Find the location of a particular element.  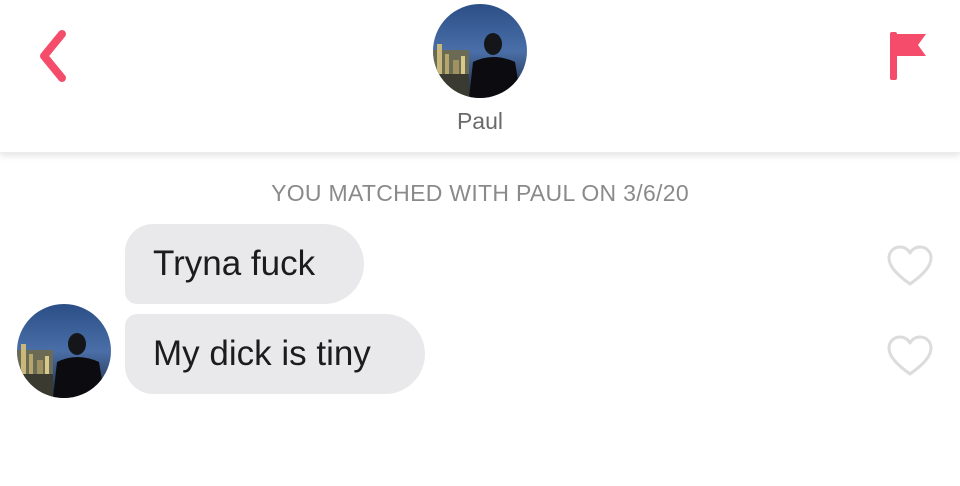

flag-icon is located at coordinates (908, 56).